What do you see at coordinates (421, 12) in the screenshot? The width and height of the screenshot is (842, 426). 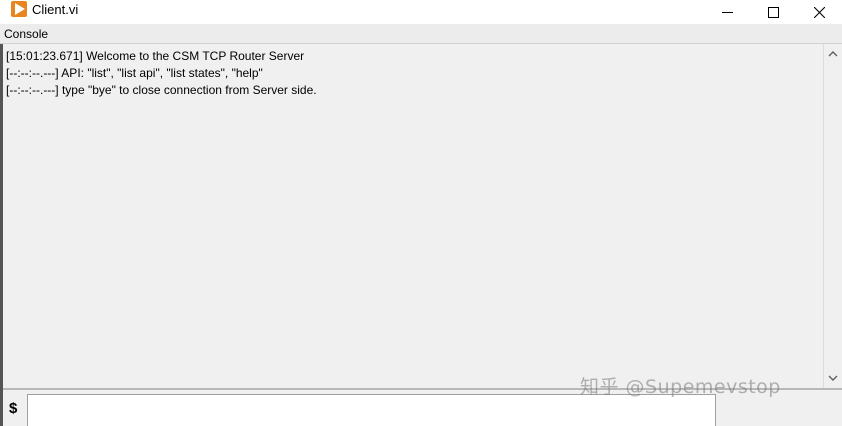 I see `title-bar: Client.vi` at bounding box center [421, 12].